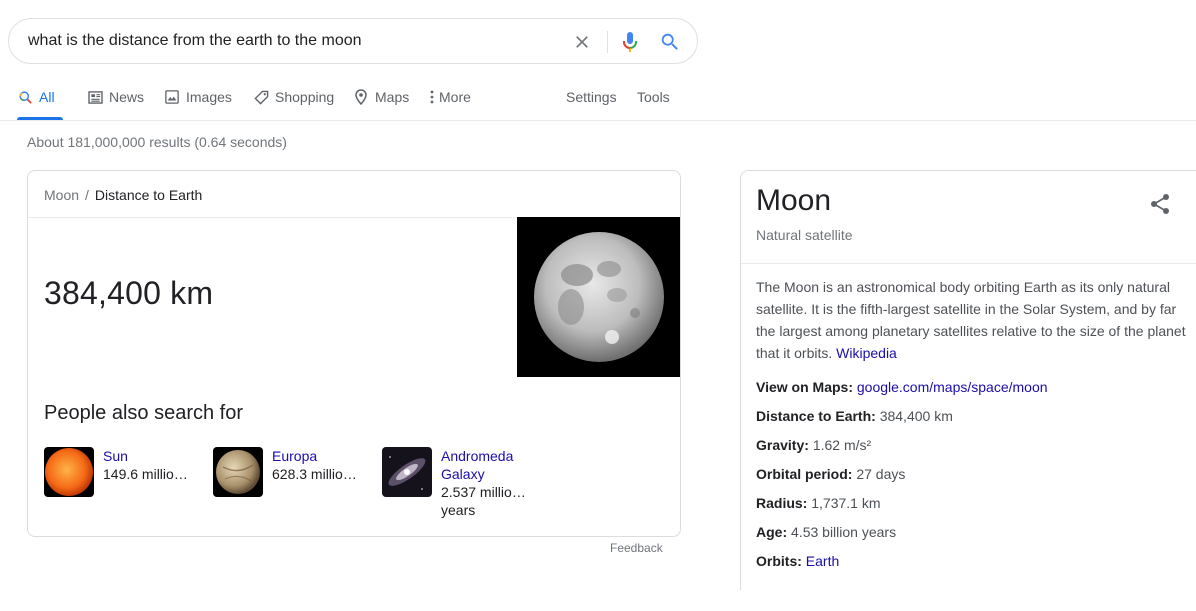  Describe the element at coordinates (771, 532) in the screenshot. I see `fact-label: Age:` at that location.